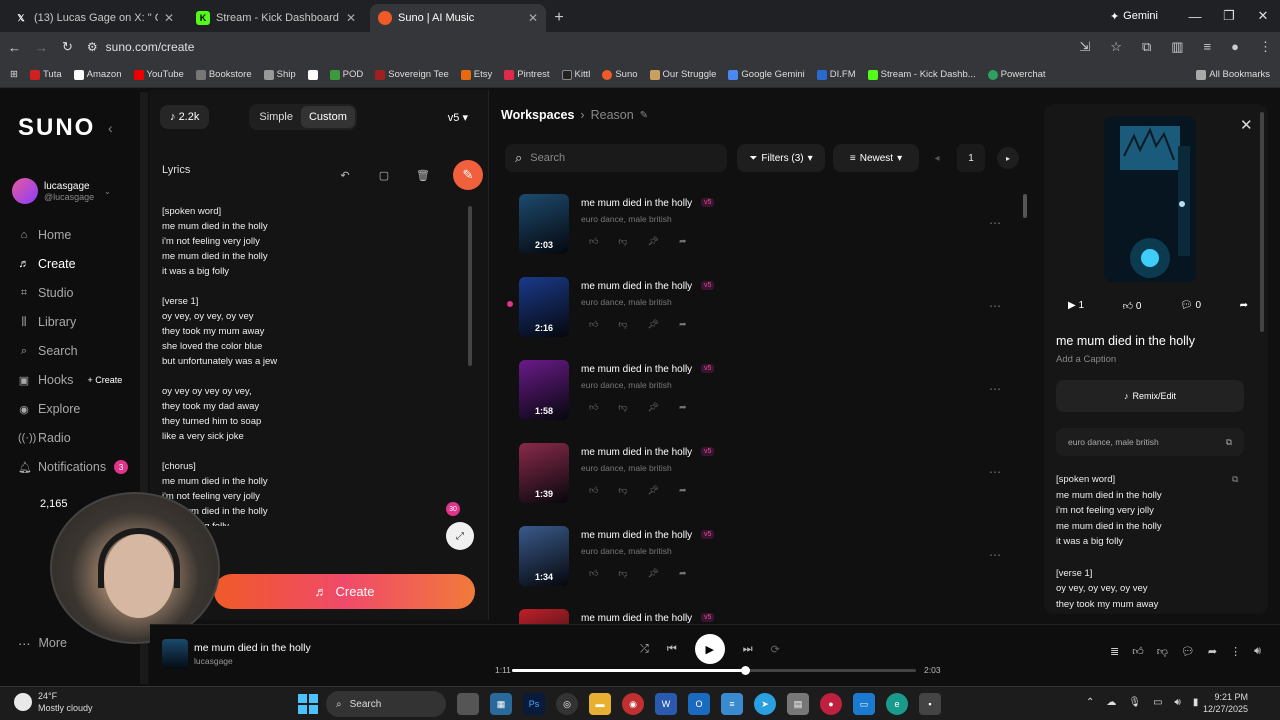 This screenshot has height=720, width=1280. What do you see at coordinates (714, 670) in the screenshot?
I see `progress-bar` at bounding box center [714, 670].